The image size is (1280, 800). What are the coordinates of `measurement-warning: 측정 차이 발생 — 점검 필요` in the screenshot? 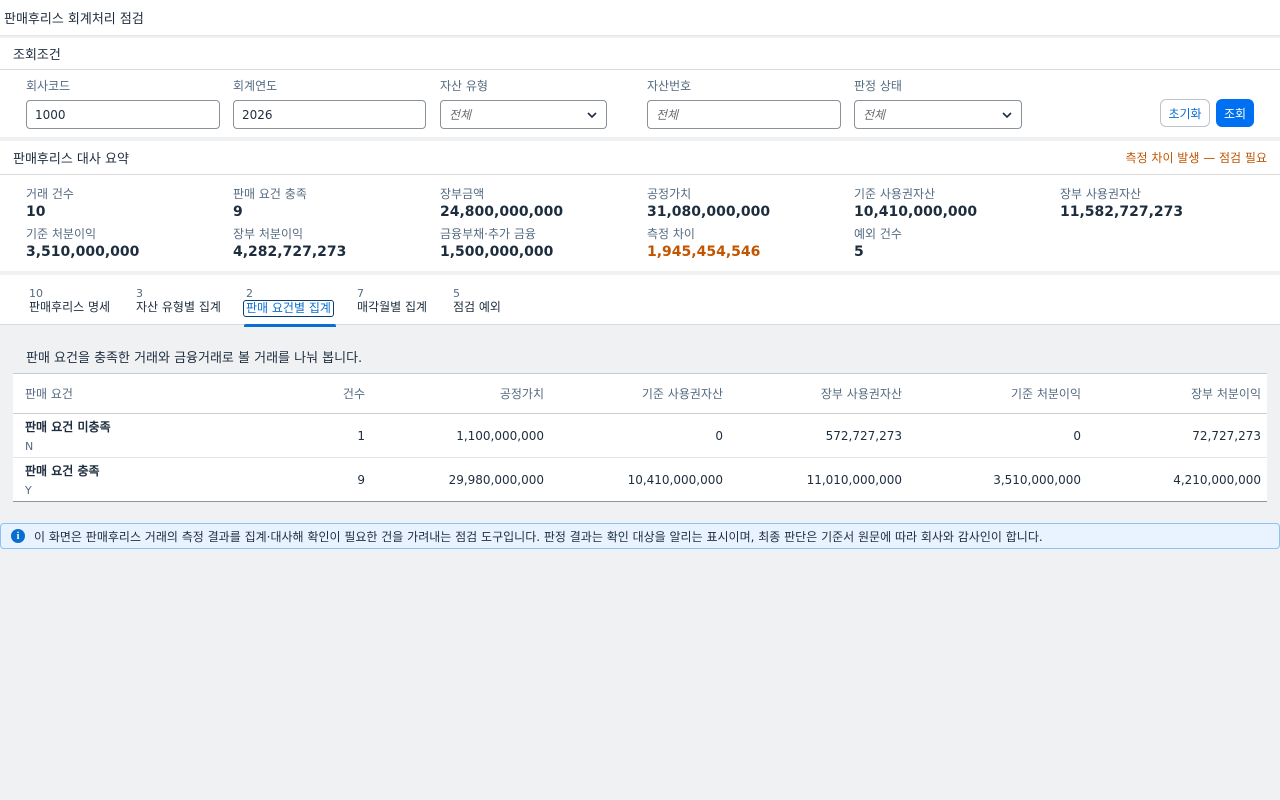 It's located at (1196, 158).